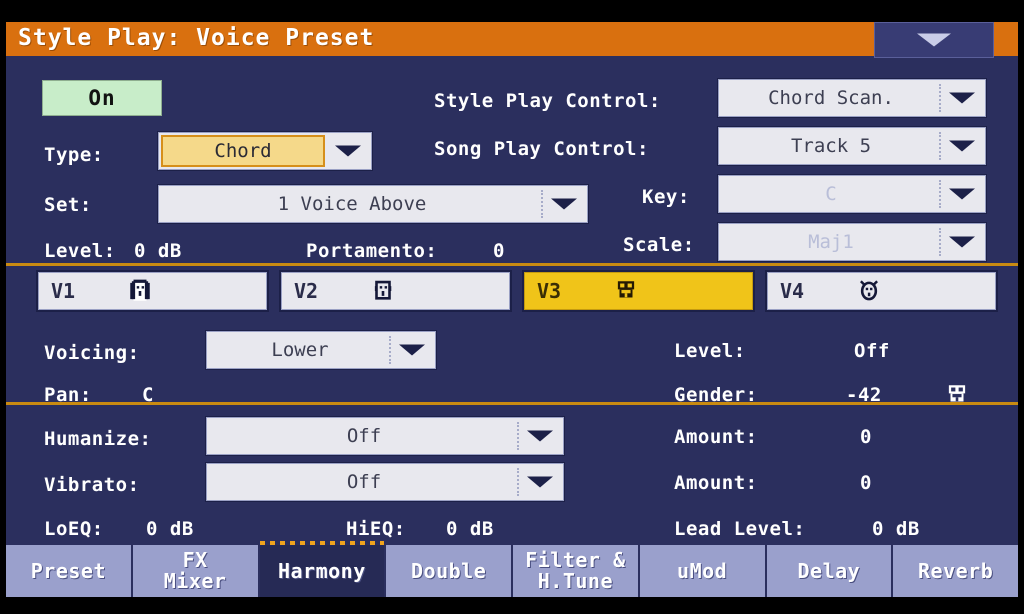 This screenshot has width=1024, height=614. Describe the element at coordinates (575, 581) in the screenshot. I see `tab-label-line2: H.Tune` at that location.